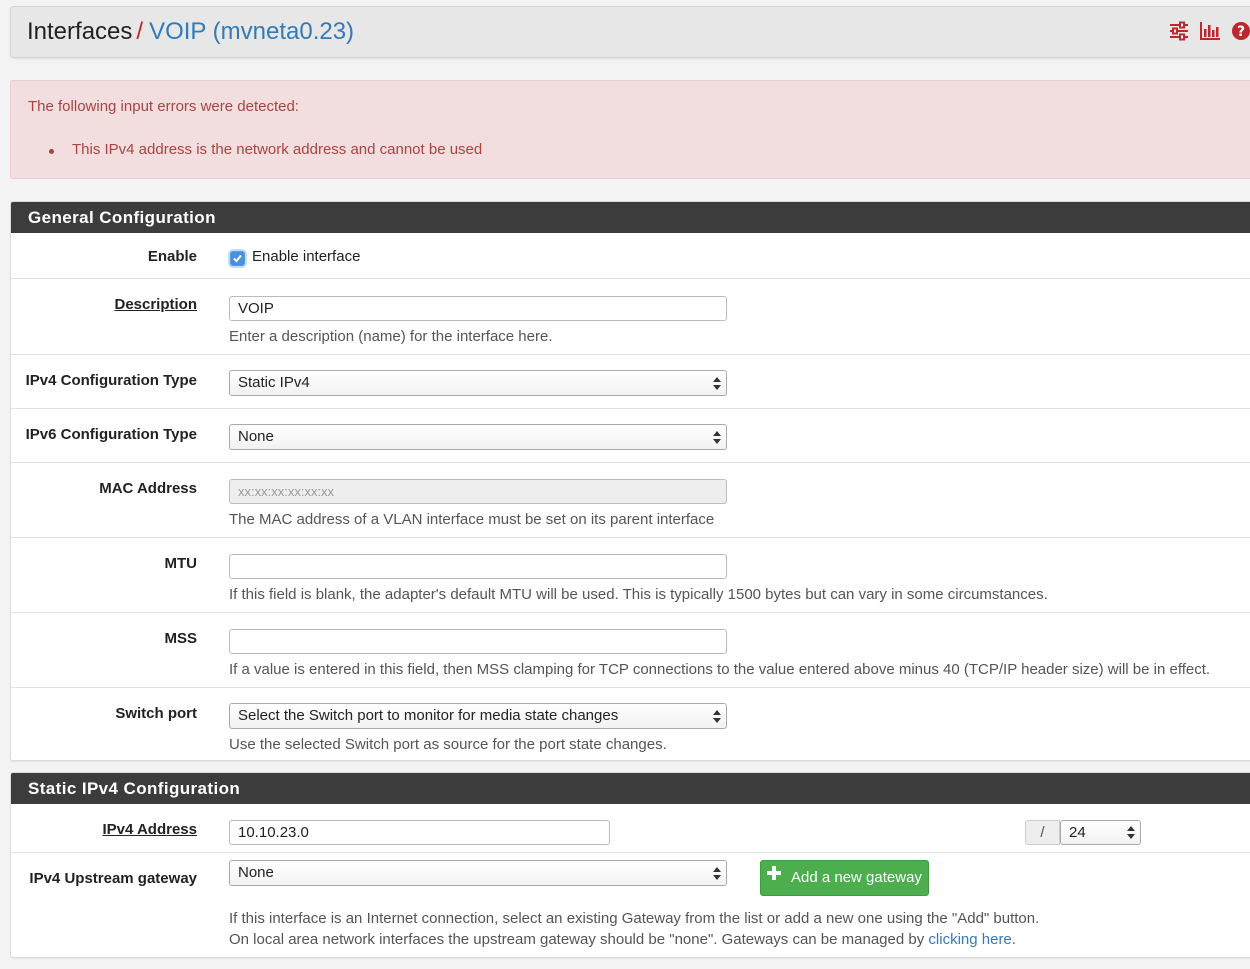 The height and width of the screenshot is (969, 1250). I want to click on ipv4-address-input: 10.10.23.0, so click(419, 832).